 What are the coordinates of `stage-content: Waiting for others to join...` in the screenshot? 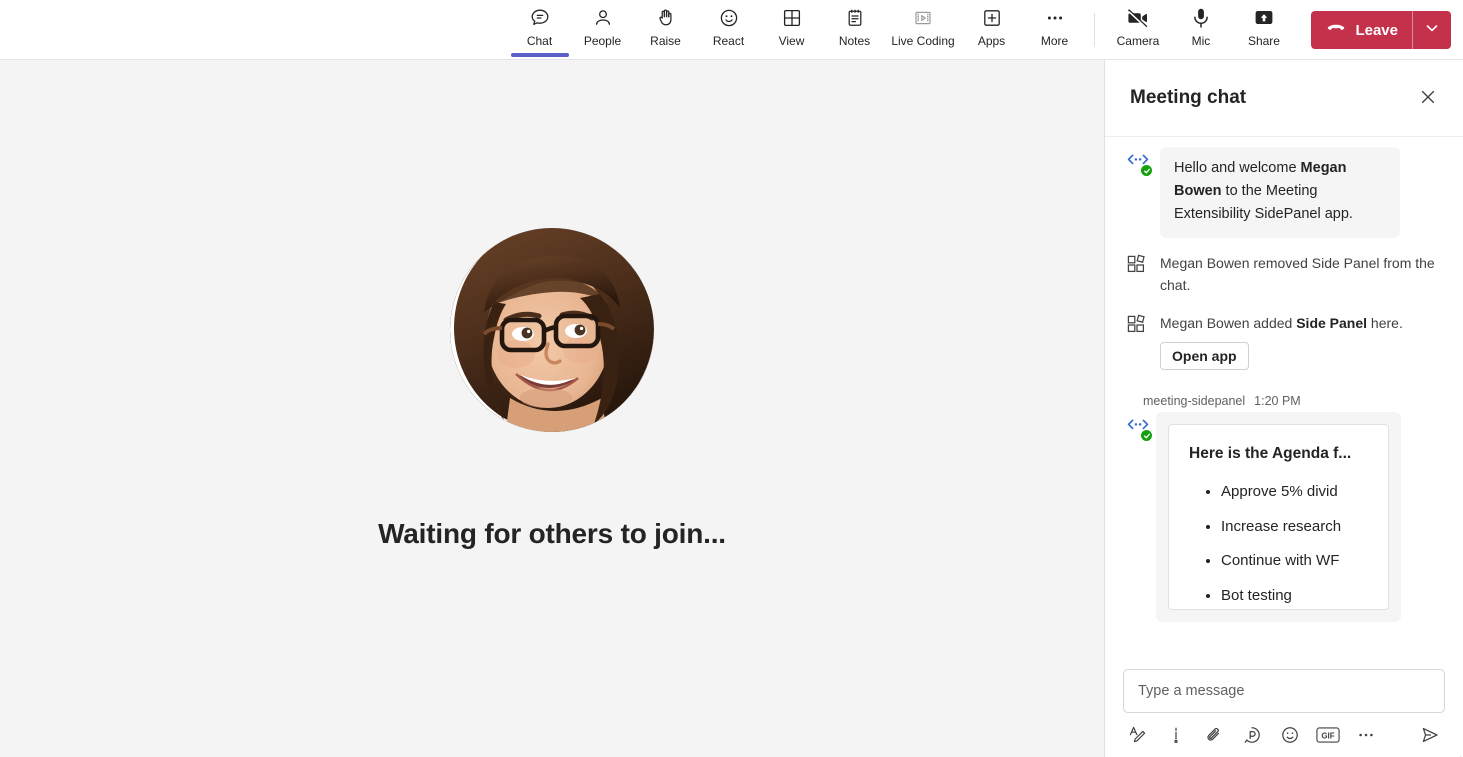 It's located at (552, 388).